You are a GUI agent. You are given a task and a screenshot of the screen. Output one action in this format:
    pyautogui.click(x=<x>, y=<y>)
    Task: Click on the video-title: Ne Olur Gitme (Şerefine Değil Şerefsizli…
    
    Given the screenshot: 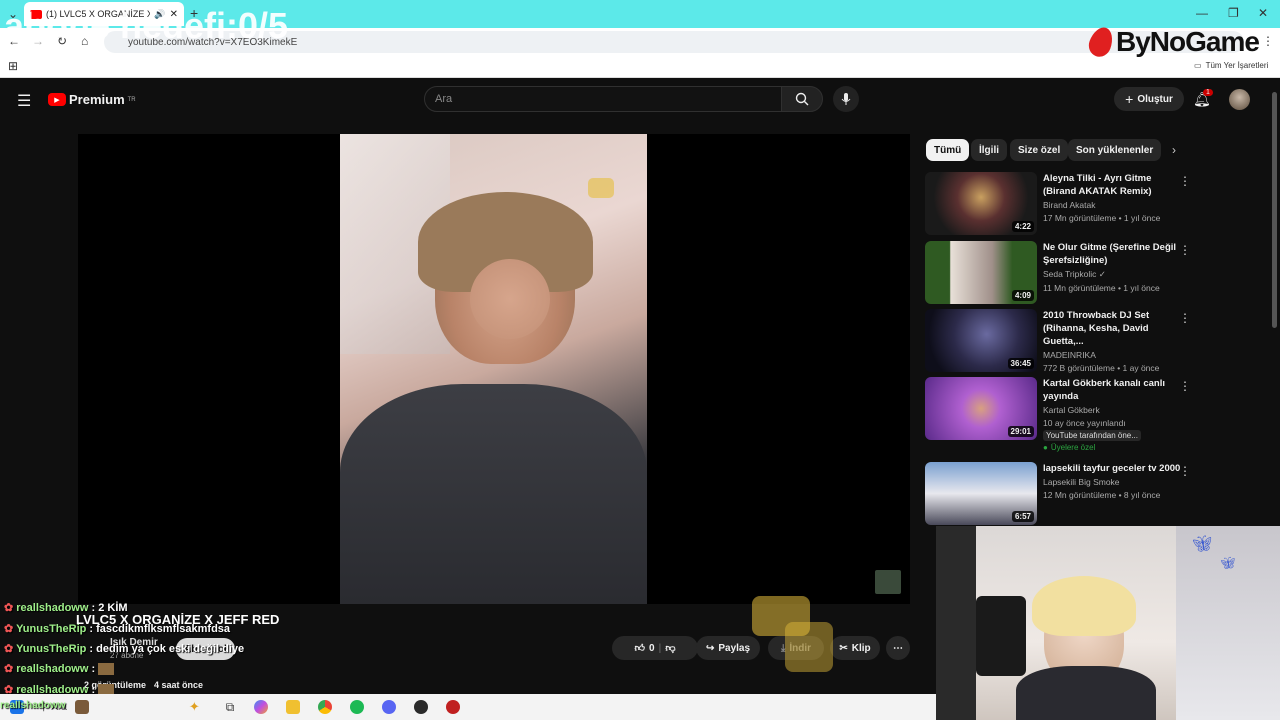 What is the action you would take?
    pyautogui.click(x=1113, y=254)
    